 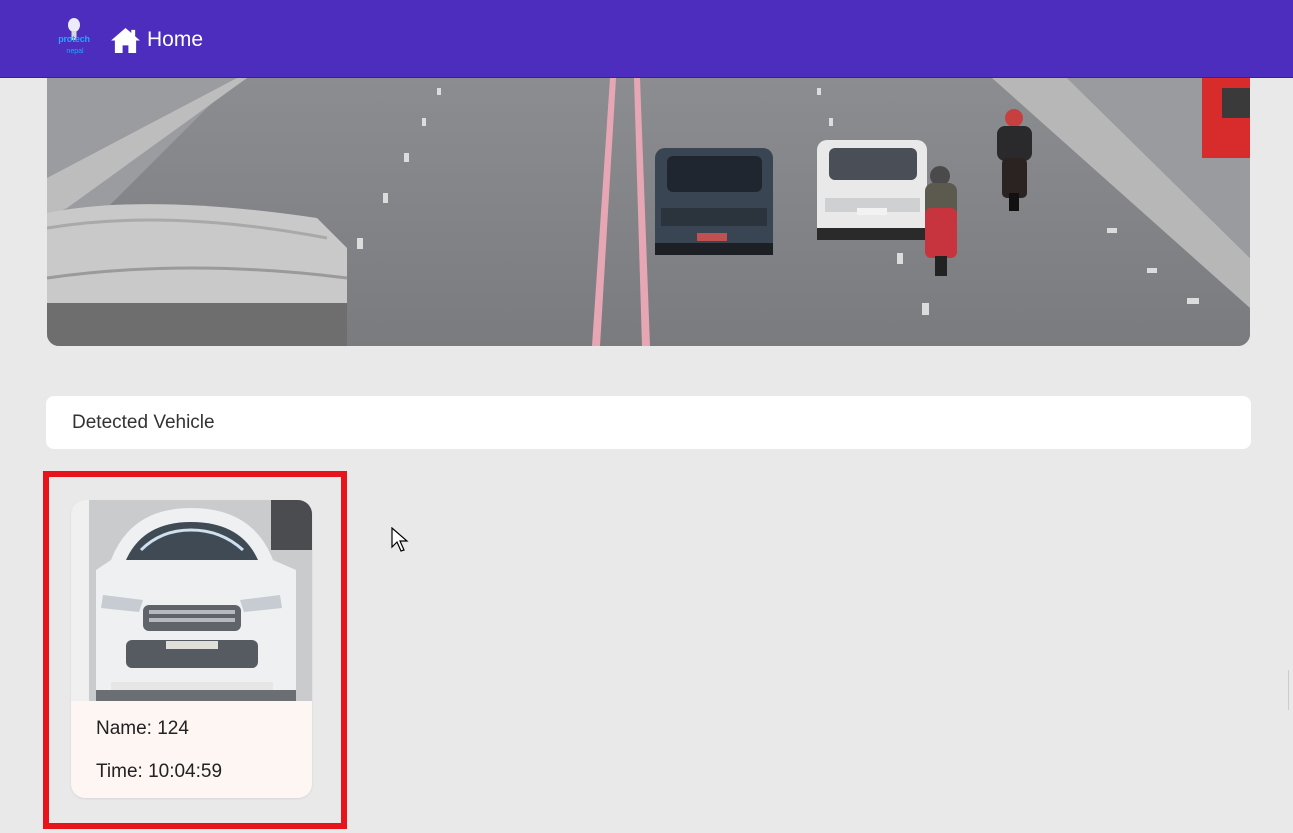 What do you see at coordinates (648, 422) in the screenshot?
I see `detected-vehicle-header: Detected Vehicle` at bounding box center [648, 422].